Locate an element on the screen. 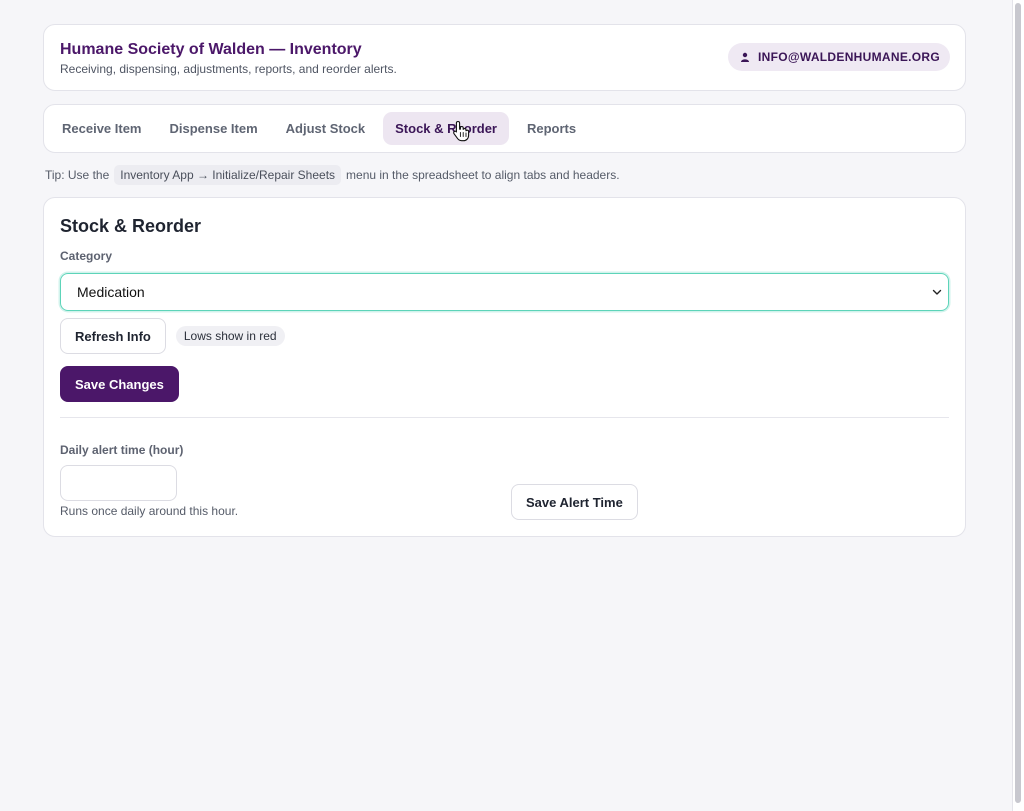 The image size is (1024, 811). lows-note-badge: Lows show in red is located at coordinates (230, 336).